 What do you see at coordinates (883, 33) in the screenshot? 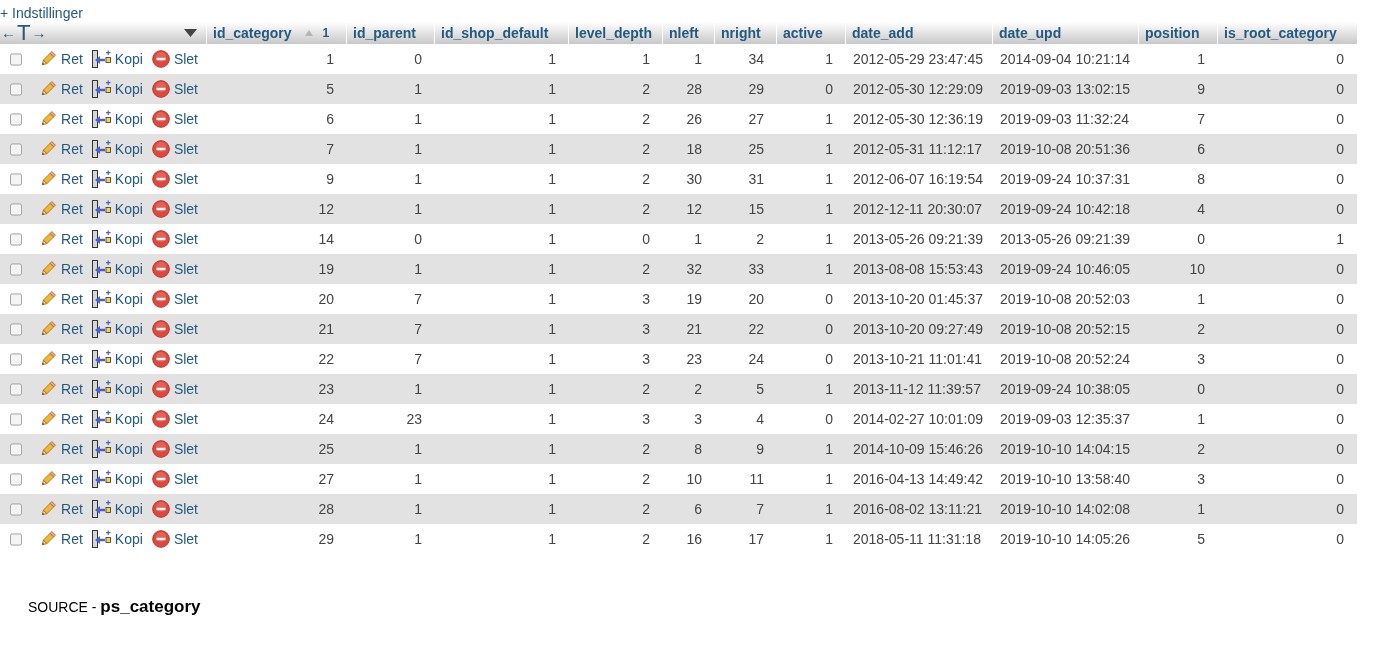
I see `column-header: date_add` at bounding box center [883, 33].